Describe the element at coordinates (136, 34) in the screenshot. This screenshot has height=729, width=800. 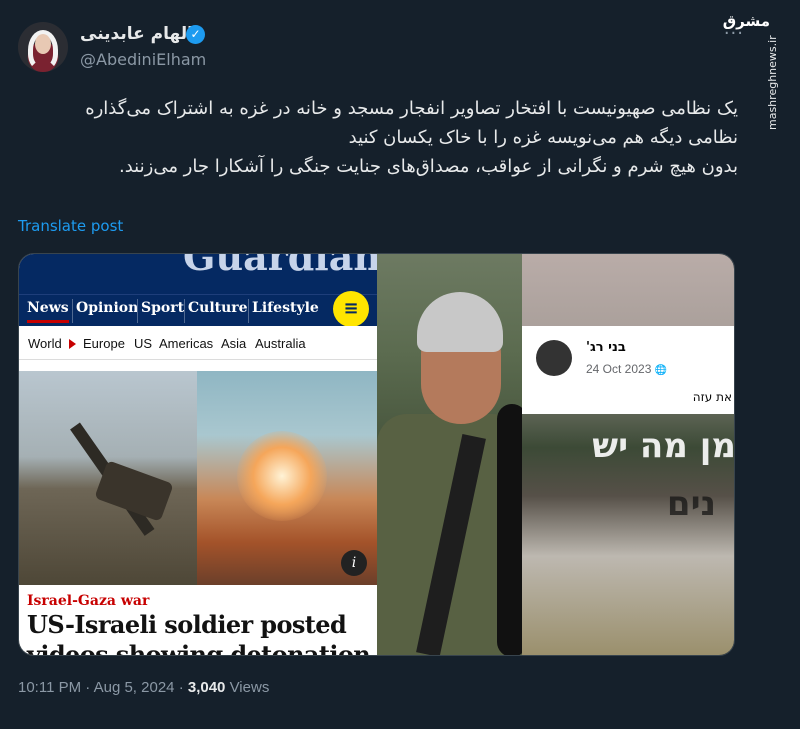
I see `author-name: الهام عابدینی` at that location.